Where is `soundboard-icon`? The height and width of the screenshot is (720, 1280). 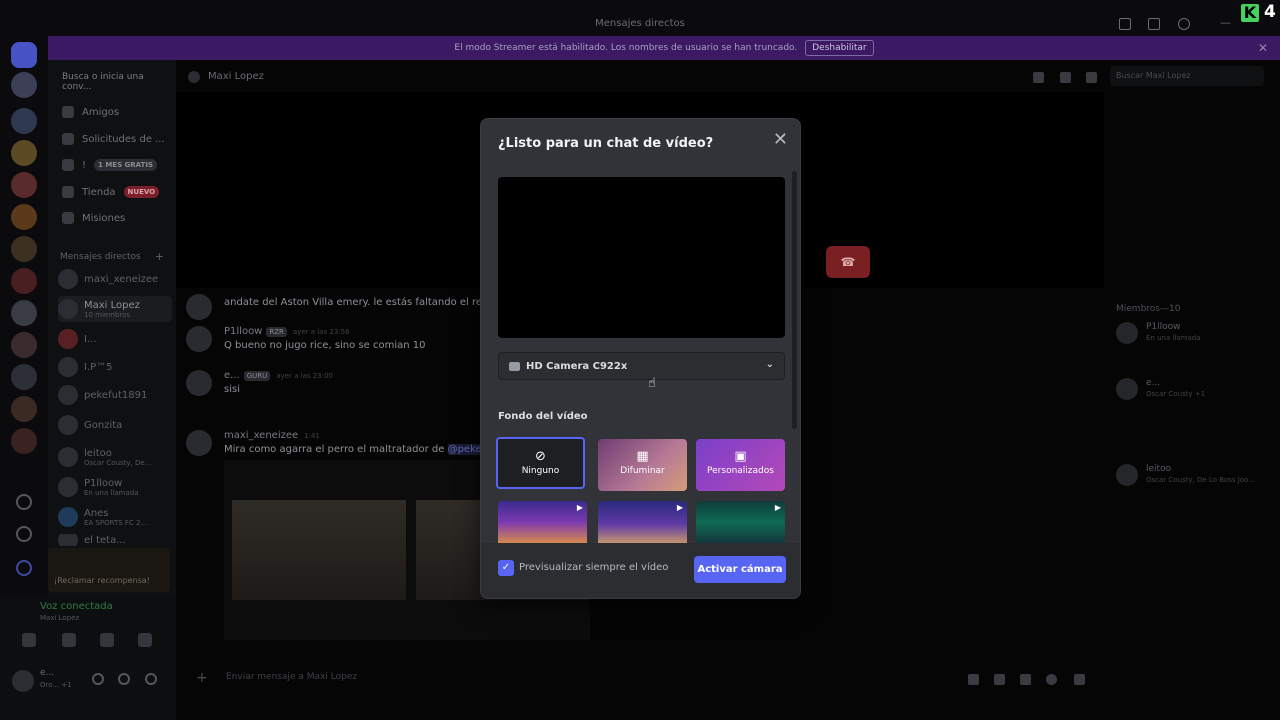 soundboard-icon is located at coordinates (145, 640).